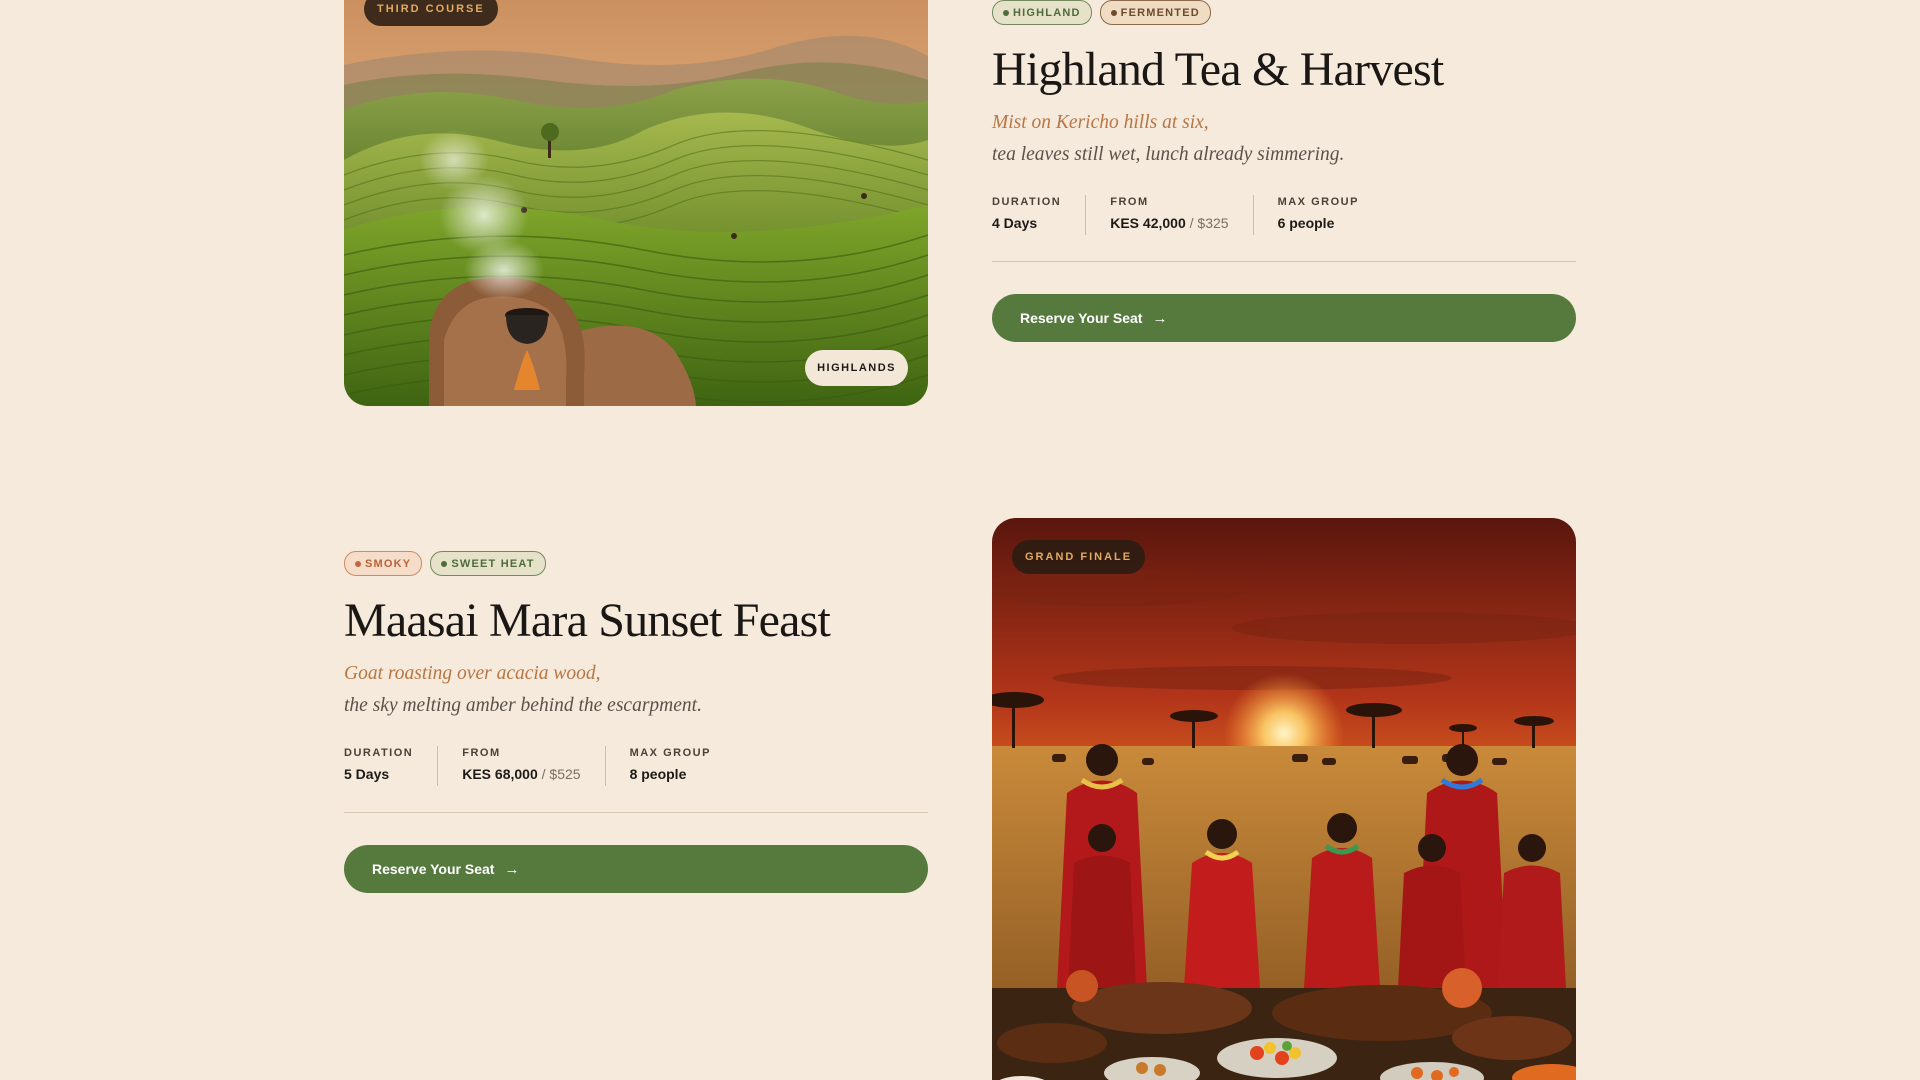 This screenshot has height=1080, width=1920. I want to click on tag-label: HIGHLAND, so click(1047, 12).